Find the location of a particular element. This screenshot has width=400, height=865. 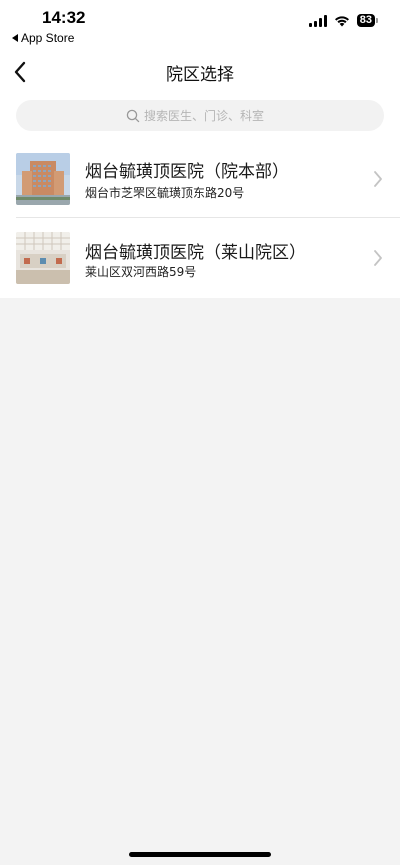

back-to-app-store: App Store is located at coordinates (43, 38).